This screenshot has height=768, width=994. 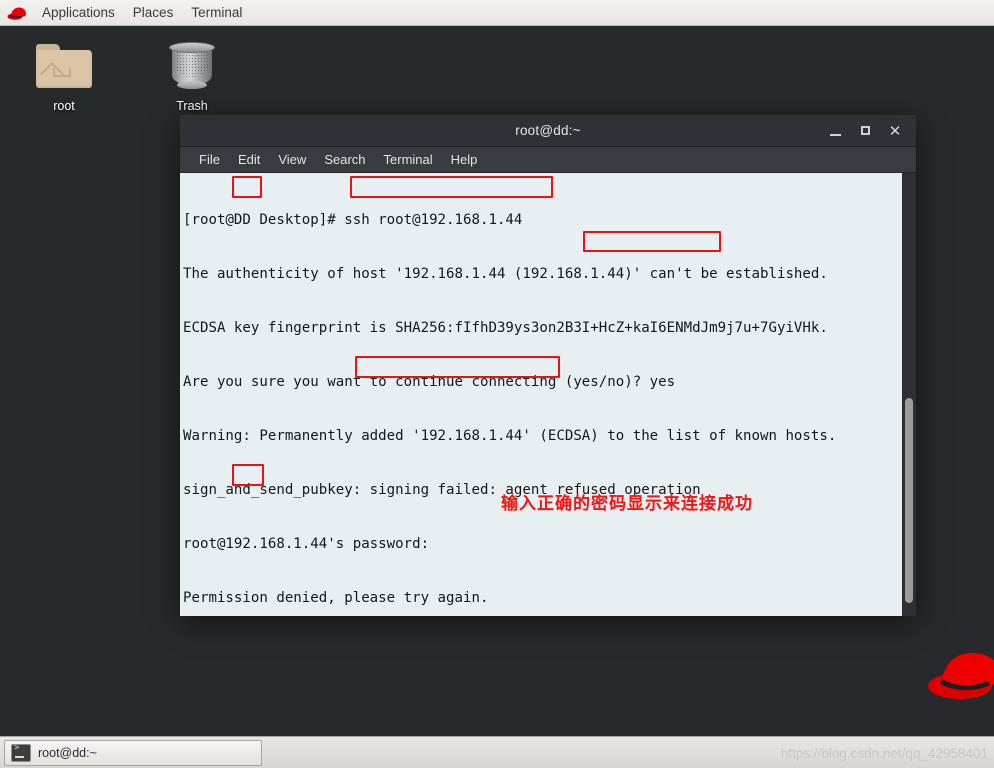 What do you see at coordinates (835, 130) in the screenshot?
I see `minimize-button` at bounding box center [835, 130].